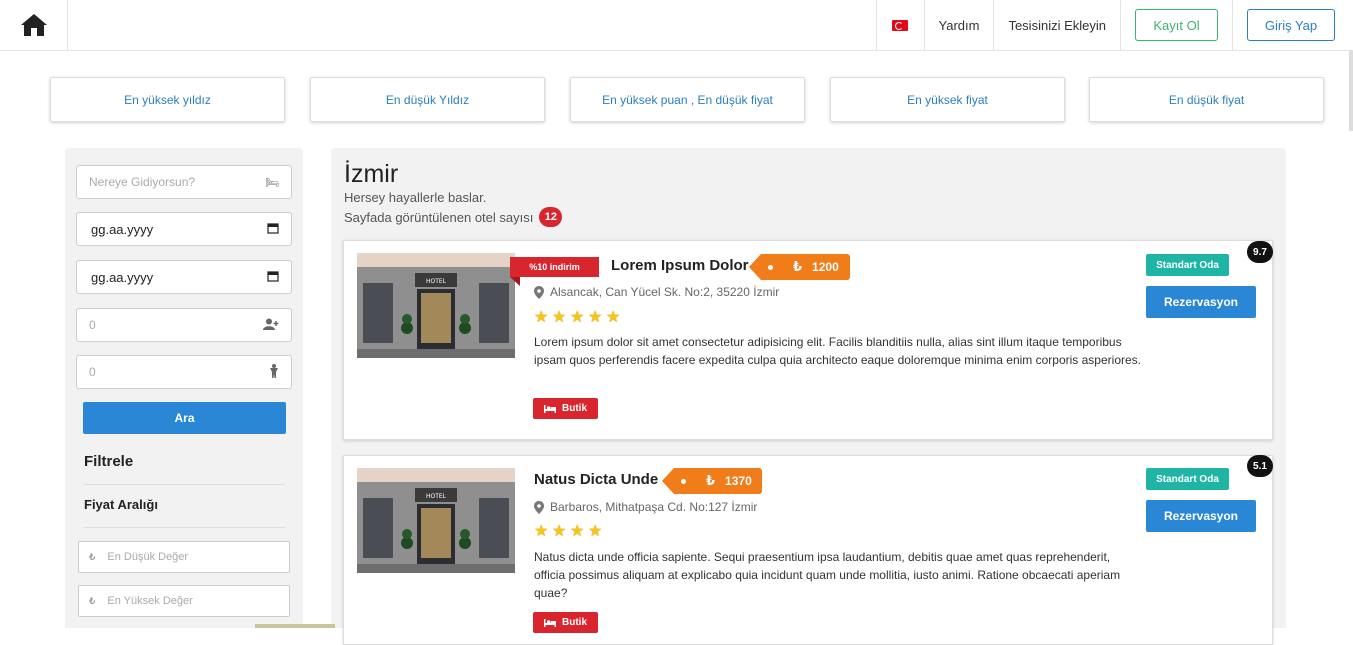 The height and width of the screenshot is (645, 1353). Describe the element at coordinates (184, 277) in the screenshot. I see `checkout-date-input: gg.aa.yyyy` at that location.